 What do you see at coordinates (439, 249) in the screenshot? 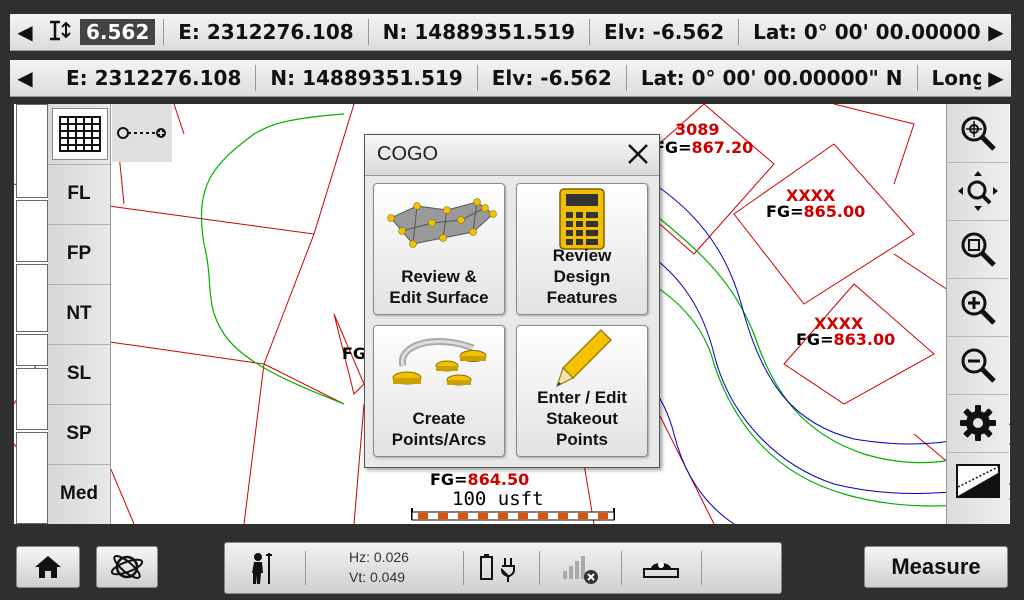
I see `review-edit-surface-button: Review & Edit Surface` at bounding box center [439, 249].